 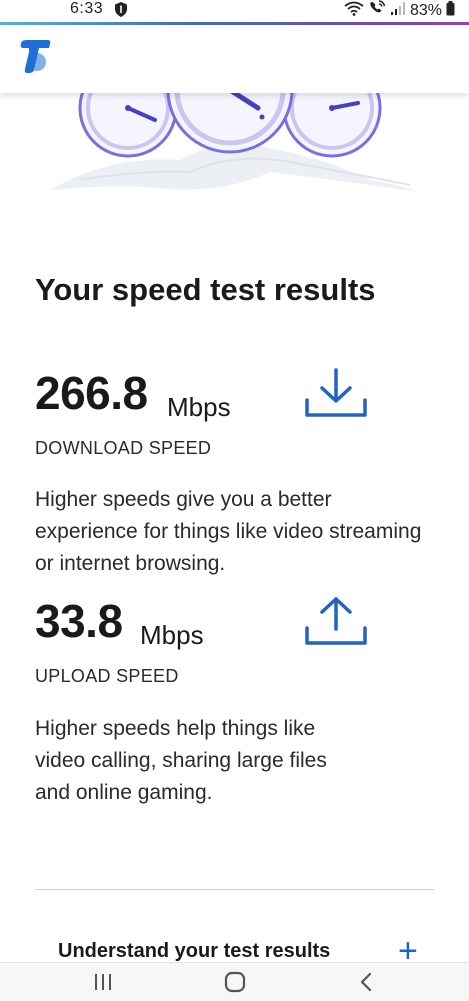 I want to click on accordion-understand-results: Understand your test results, so click(x=194, y=951).